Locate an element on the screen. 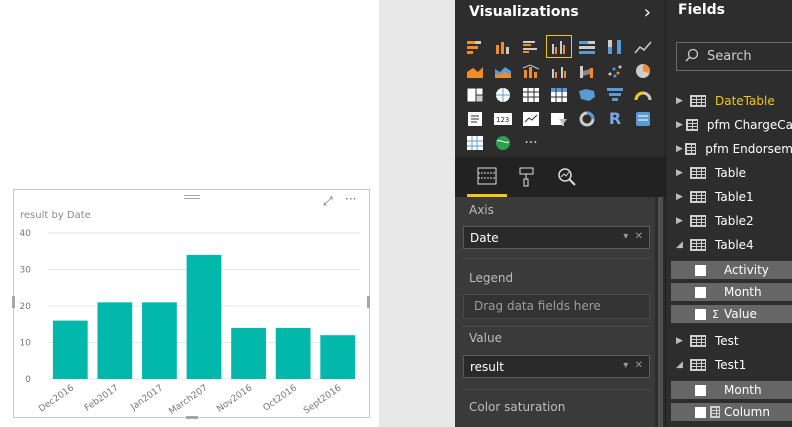  x-tick-label: Sept2016 is located at coordinates (323, 399).